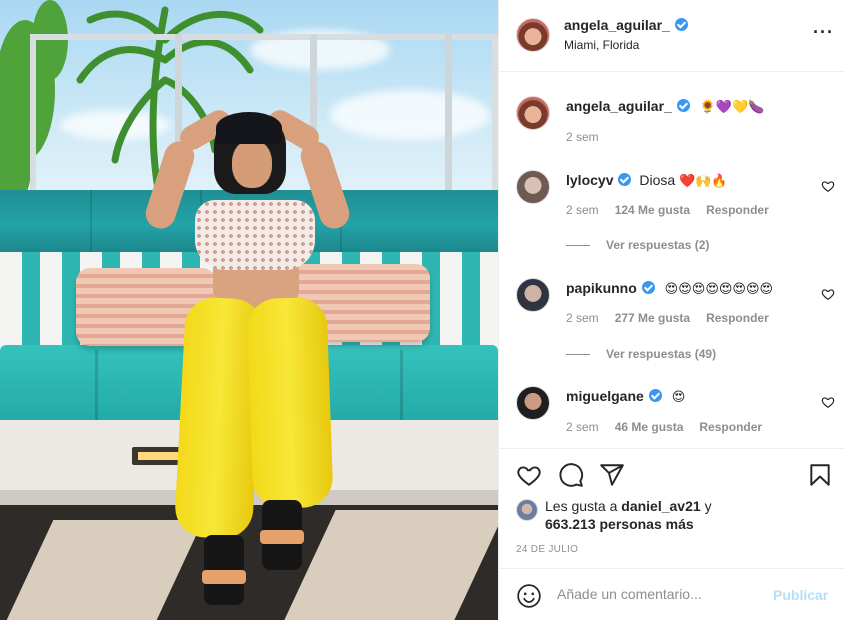  Describe the element at coordinates (612, 475) in the screenshot. I see `share-send-icon` at that location.